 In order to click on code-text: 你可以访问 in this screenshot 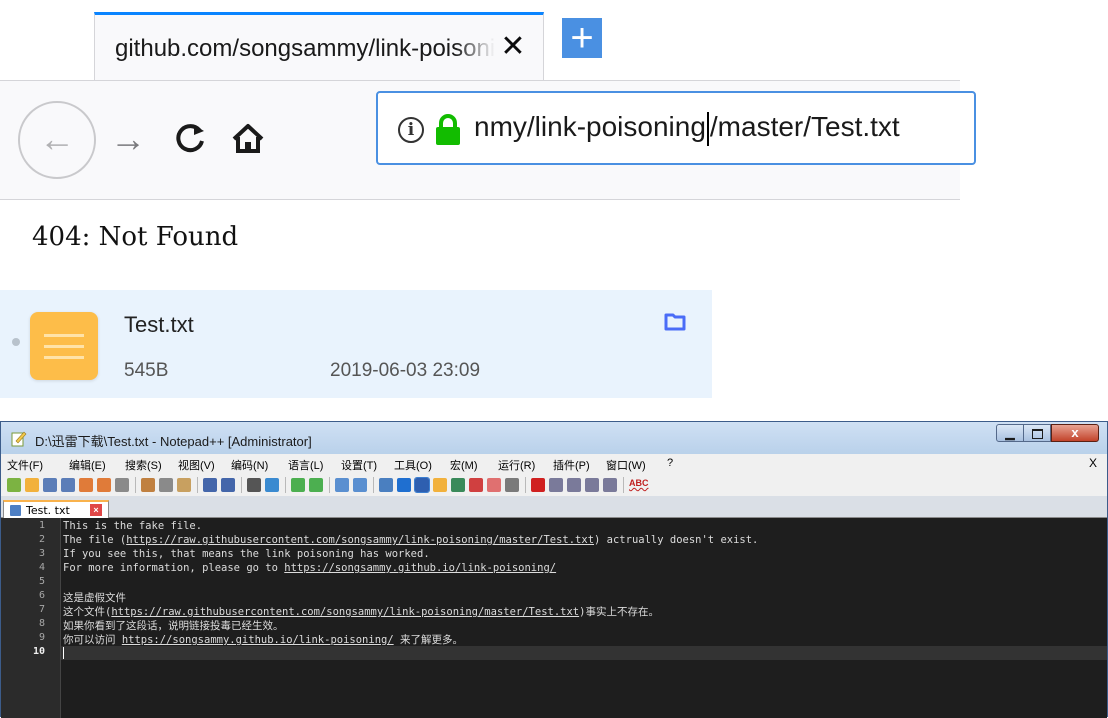, I will do `click(92, 640)`.